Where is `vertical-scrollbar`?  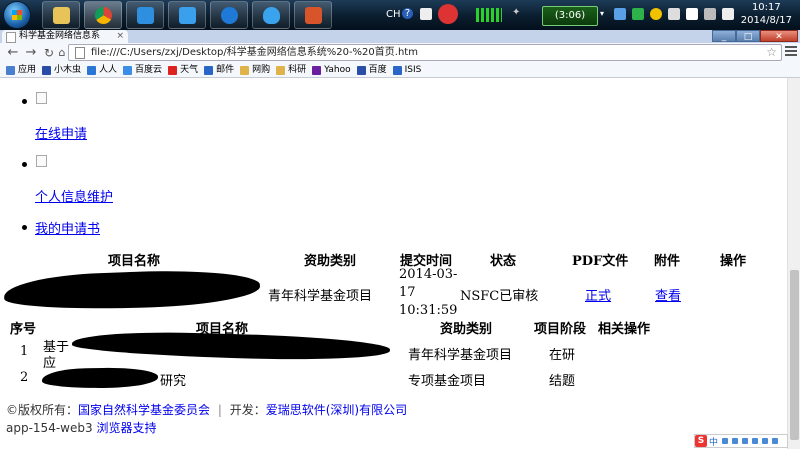 vertical-scrollbar is located at coordinates (793, 263).